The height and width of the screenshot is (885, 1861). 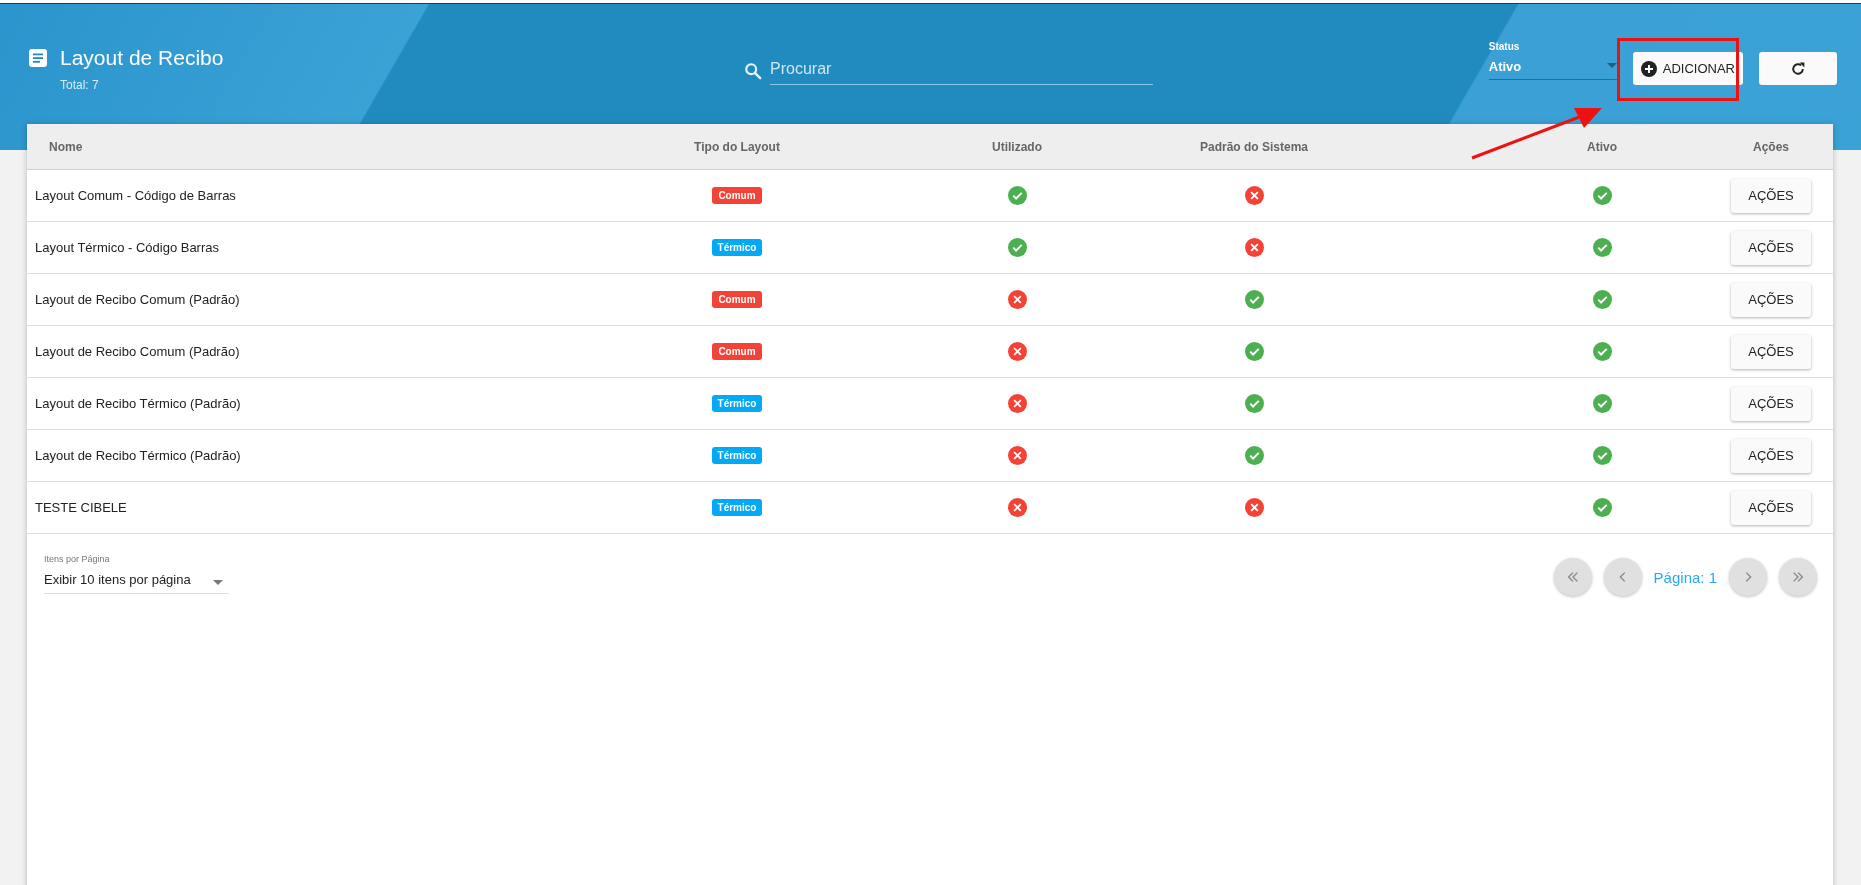 I want to click on search-field: Procurar, so click(x=961, y=70).